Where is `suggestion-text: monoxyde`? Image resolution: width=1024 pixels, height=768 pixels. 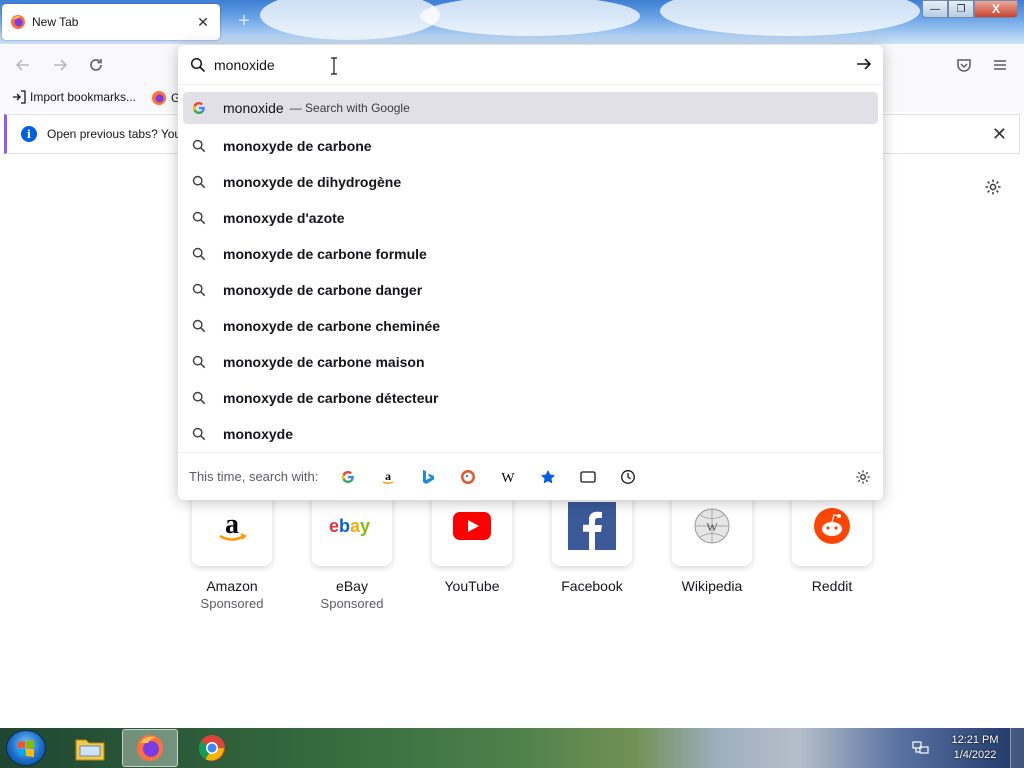 suggestion-text: monoxyde is located at coordinates (258, 434).